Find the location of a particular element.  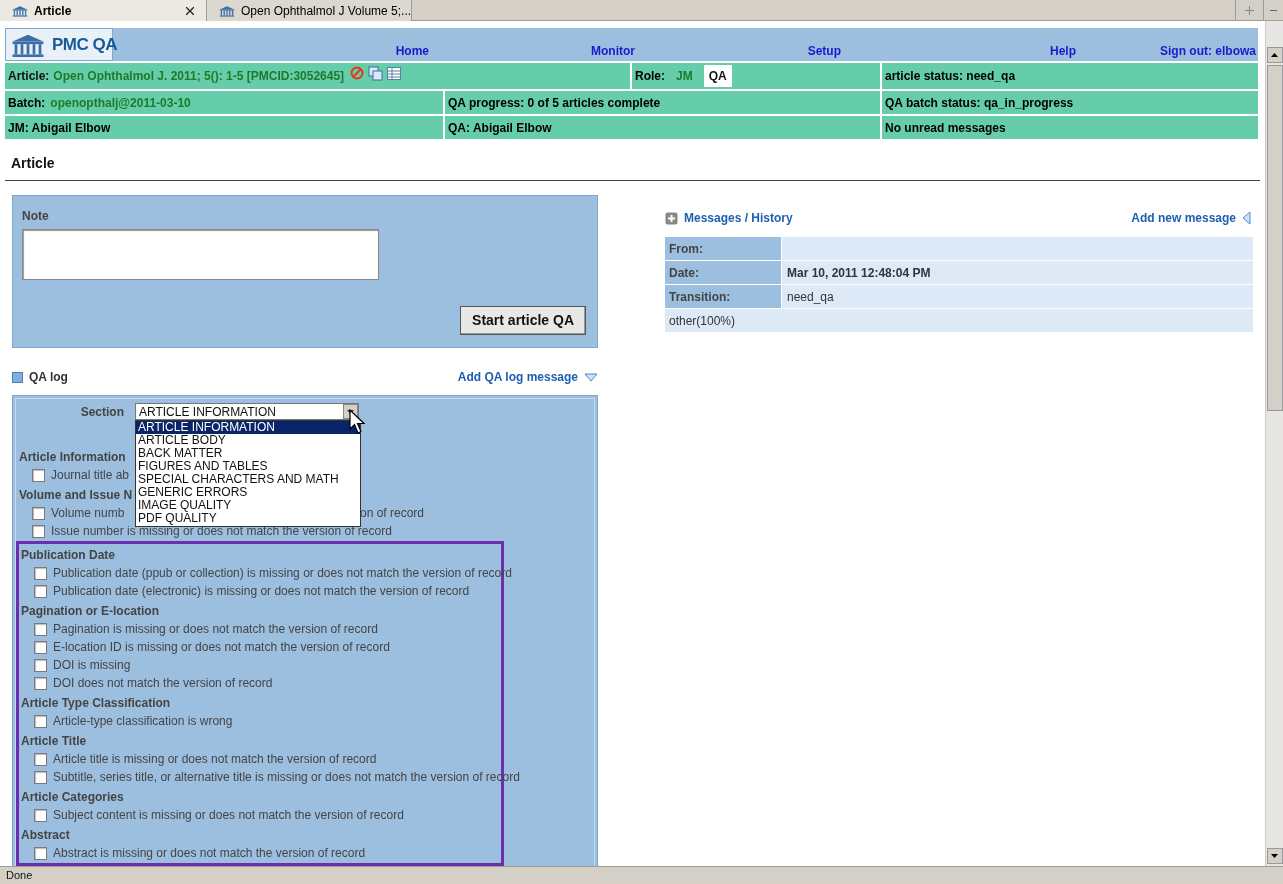

plus-icon is located at coordinates (671, 218).